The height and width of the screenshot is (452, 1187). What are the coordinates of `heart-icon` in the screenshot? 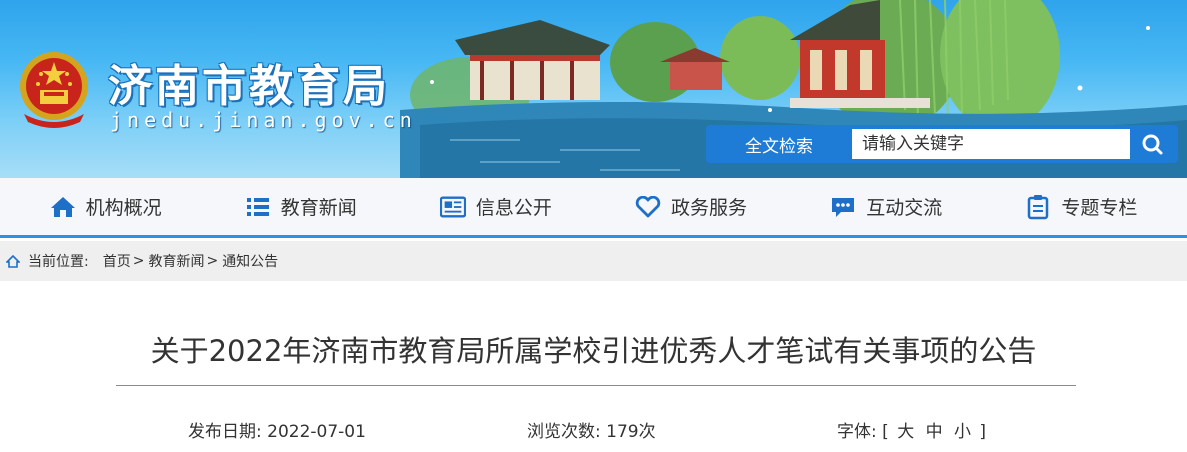 It's located at (648, 207).